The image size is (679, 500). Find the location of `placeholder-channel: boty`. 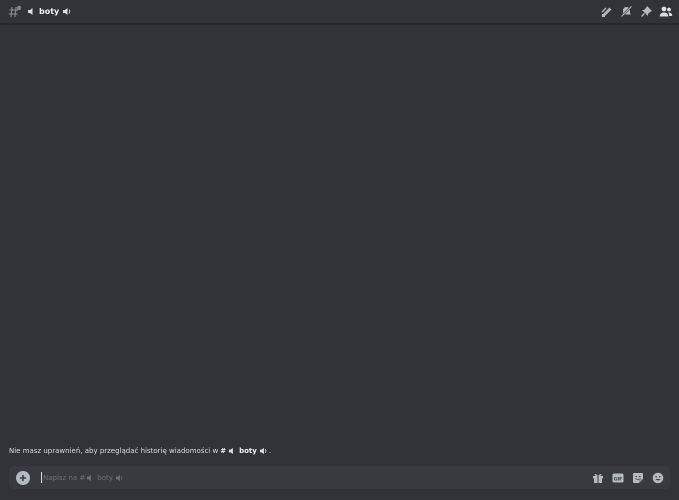

placeholder-channel: boty is located at coordinates (105, 477).